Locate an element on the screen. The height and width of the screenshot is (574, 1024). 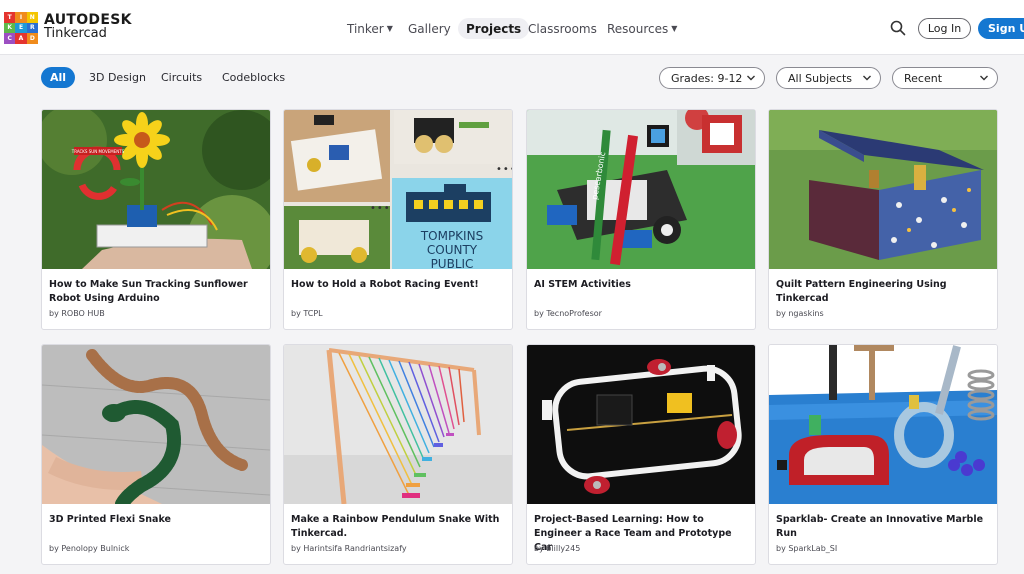
project-thumbnail: TRACKS SUN MOVEMENTS is located at coordinates (156, 189).